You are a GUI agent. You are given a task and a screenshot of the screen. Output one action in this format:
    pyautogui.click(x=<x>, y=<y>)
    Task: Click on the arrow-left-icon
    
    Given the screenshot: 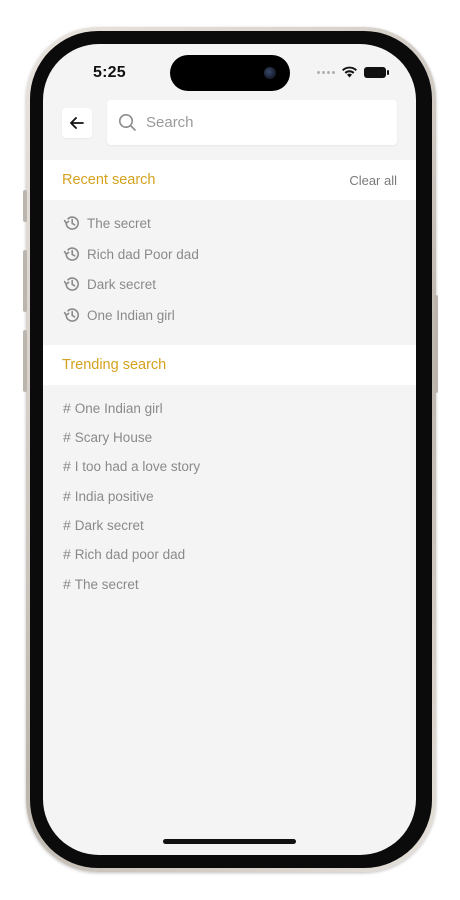 What is the action you would take?
    pyautogui.click(x=77, y=123)
    